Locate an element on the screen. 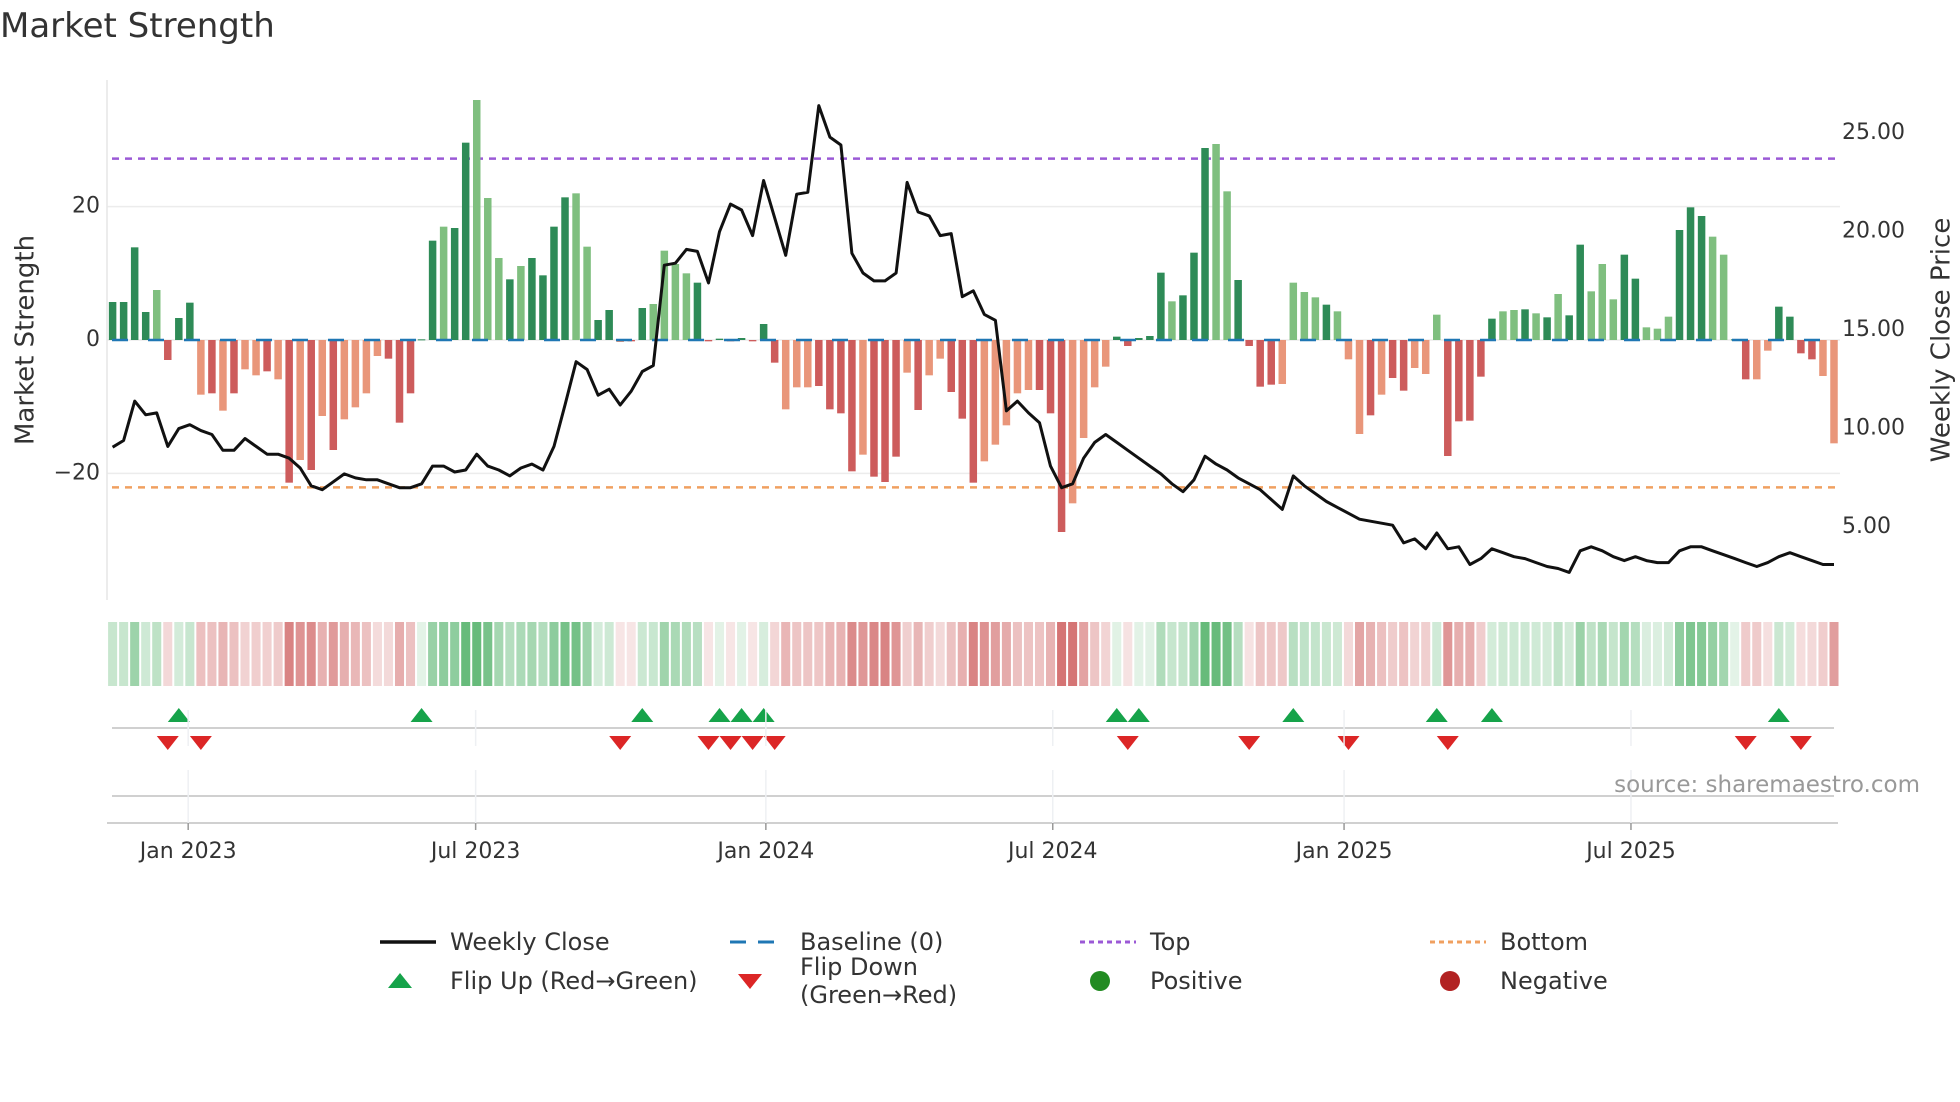 Image resolution: width=1960 pixels, height=1102 pixels. solid-line-icon is located at coordinates (408, 942).